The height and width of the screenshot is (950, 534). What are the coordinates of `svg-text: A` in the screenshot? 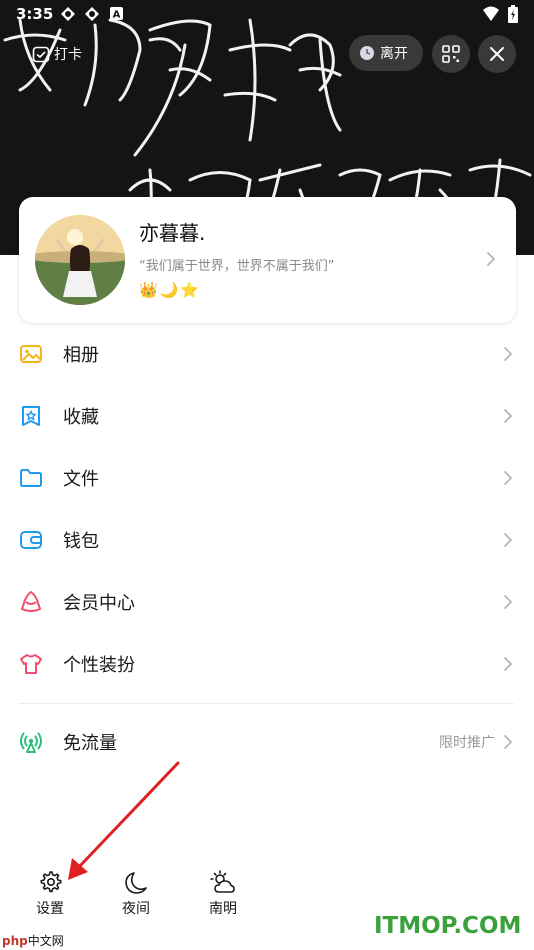 It's located at (117, 15).